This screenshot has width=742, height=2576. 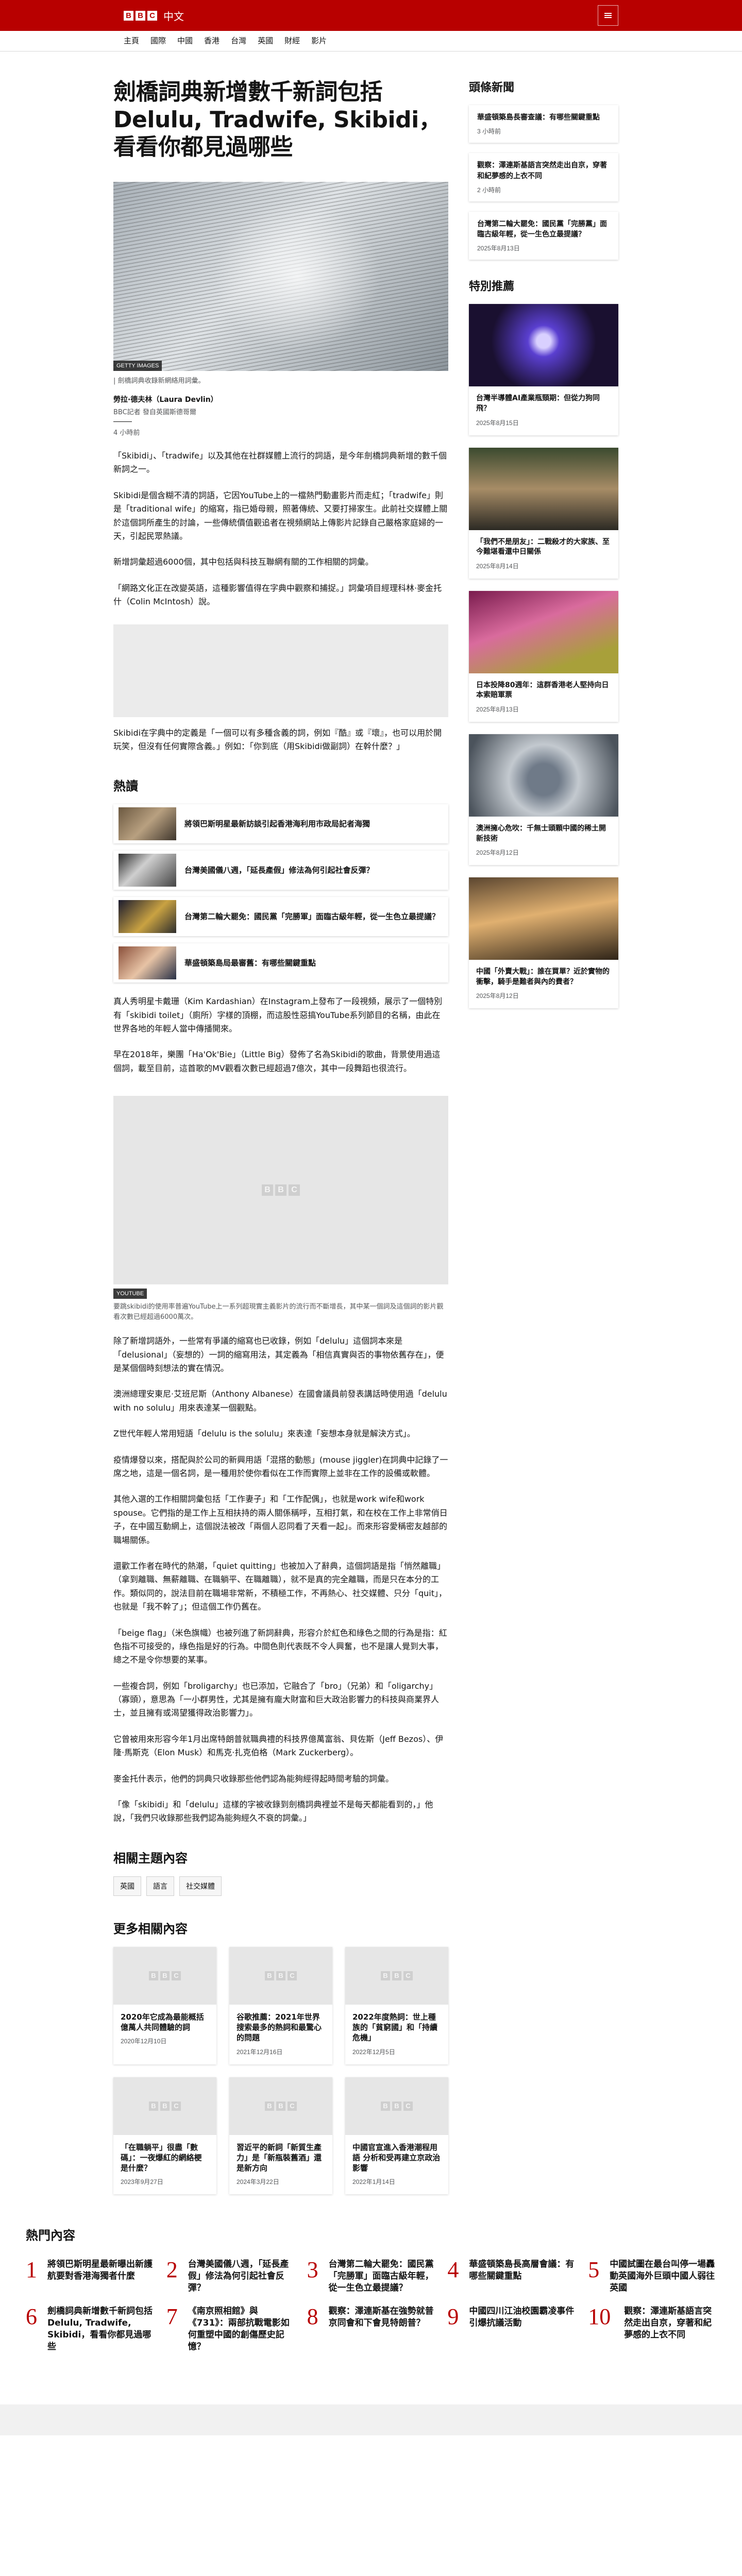 I want to click on site-header: B B C 中文 主頁 國際 中國 香港 台灣 英國 財經 影片, so click(x=371, y=26).